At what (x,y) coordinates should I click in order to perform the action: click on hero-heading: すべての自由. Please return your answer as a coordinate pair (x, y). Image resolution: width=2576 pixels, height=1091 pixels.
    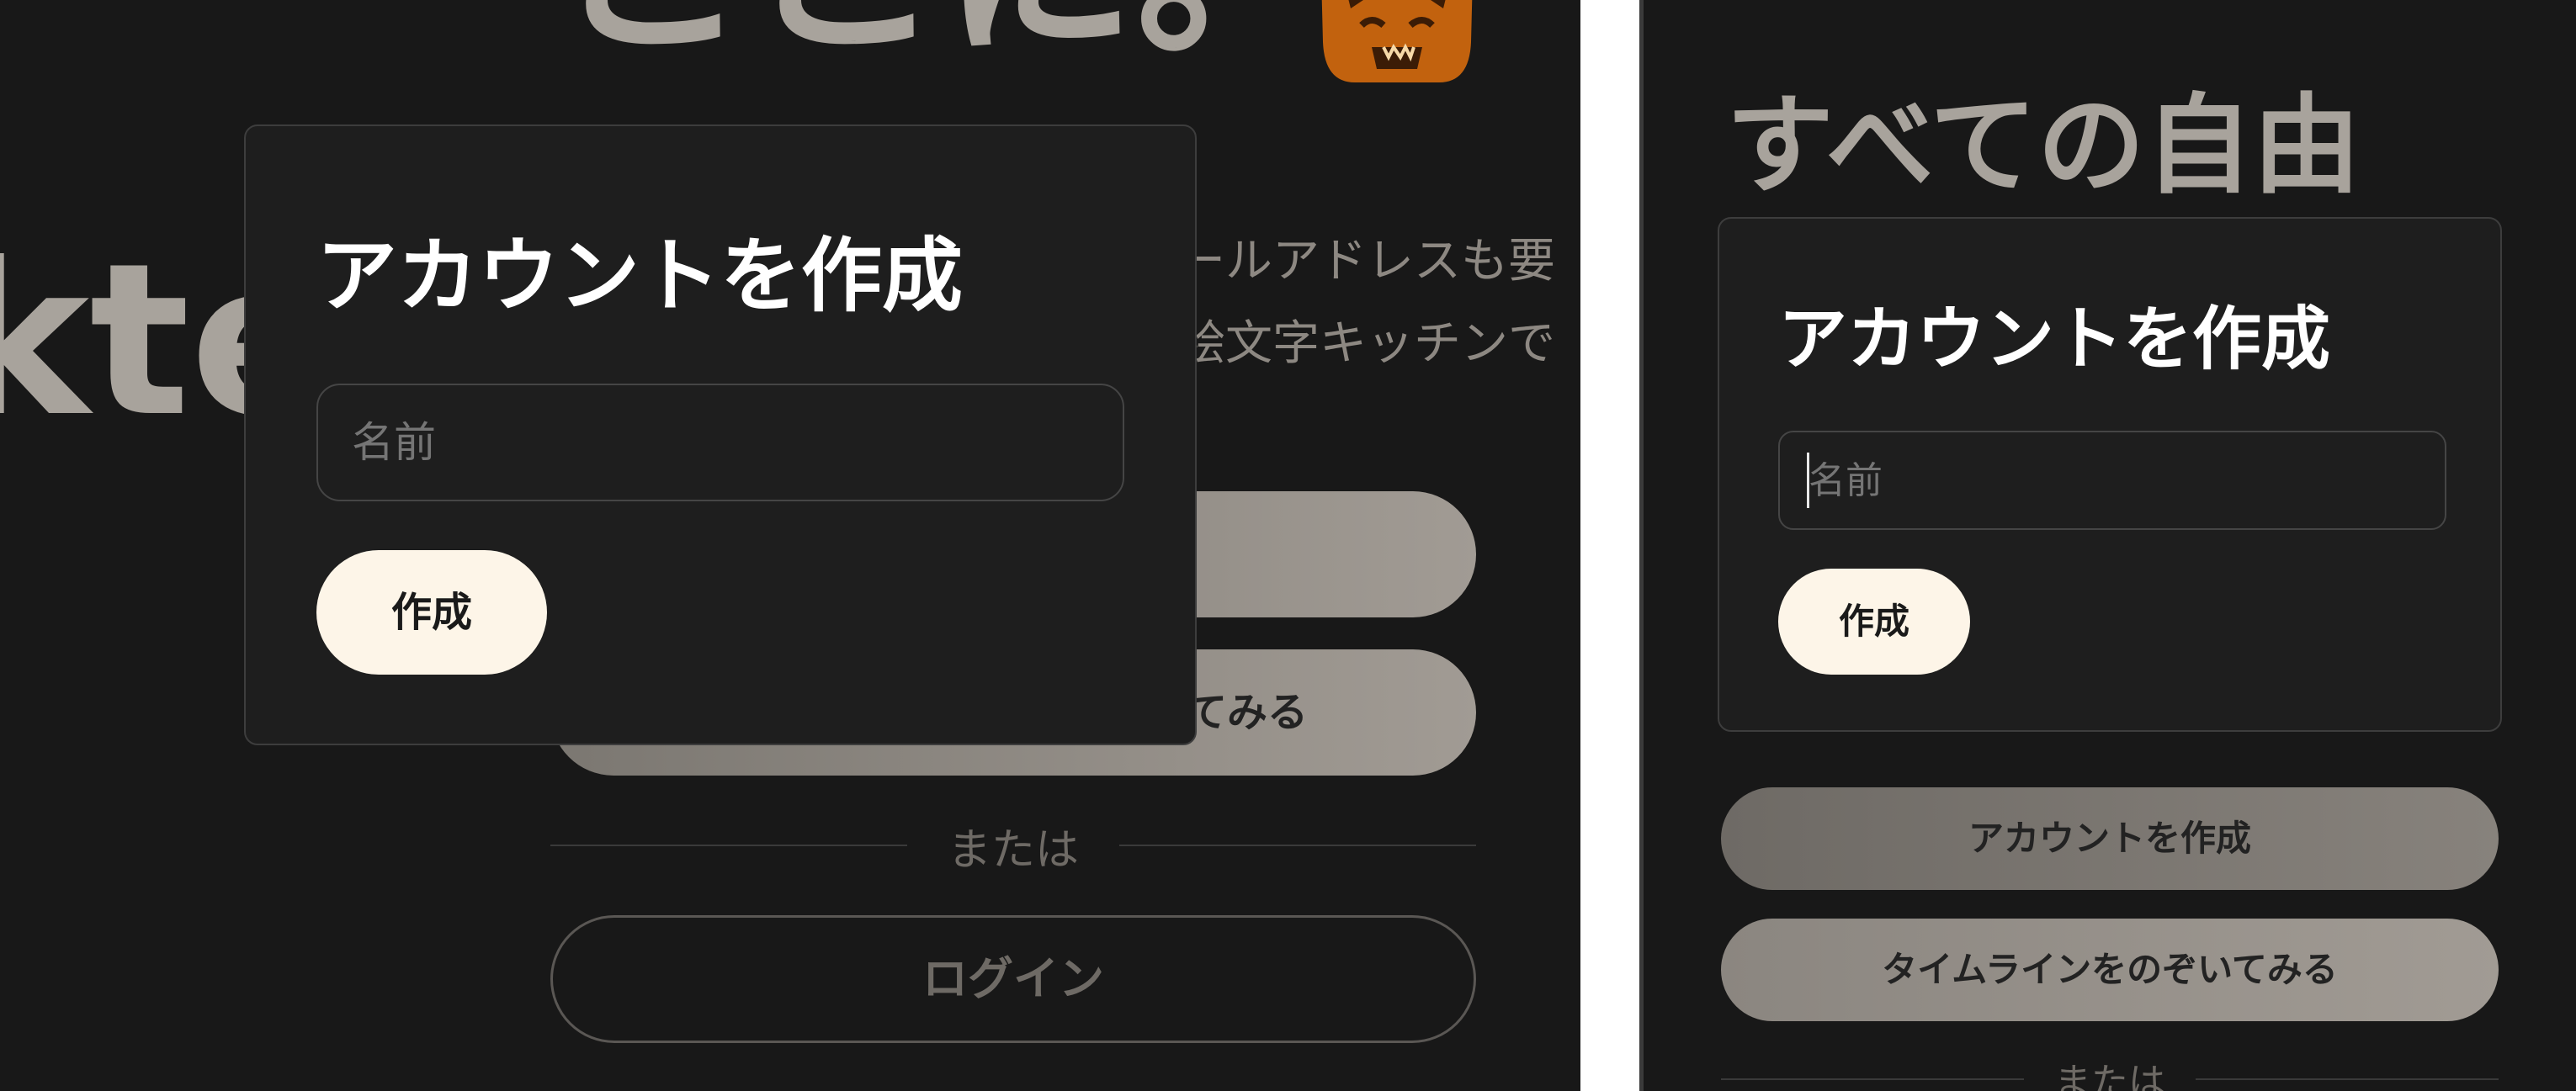
    Looking at the image, I should click on (2043, 146).